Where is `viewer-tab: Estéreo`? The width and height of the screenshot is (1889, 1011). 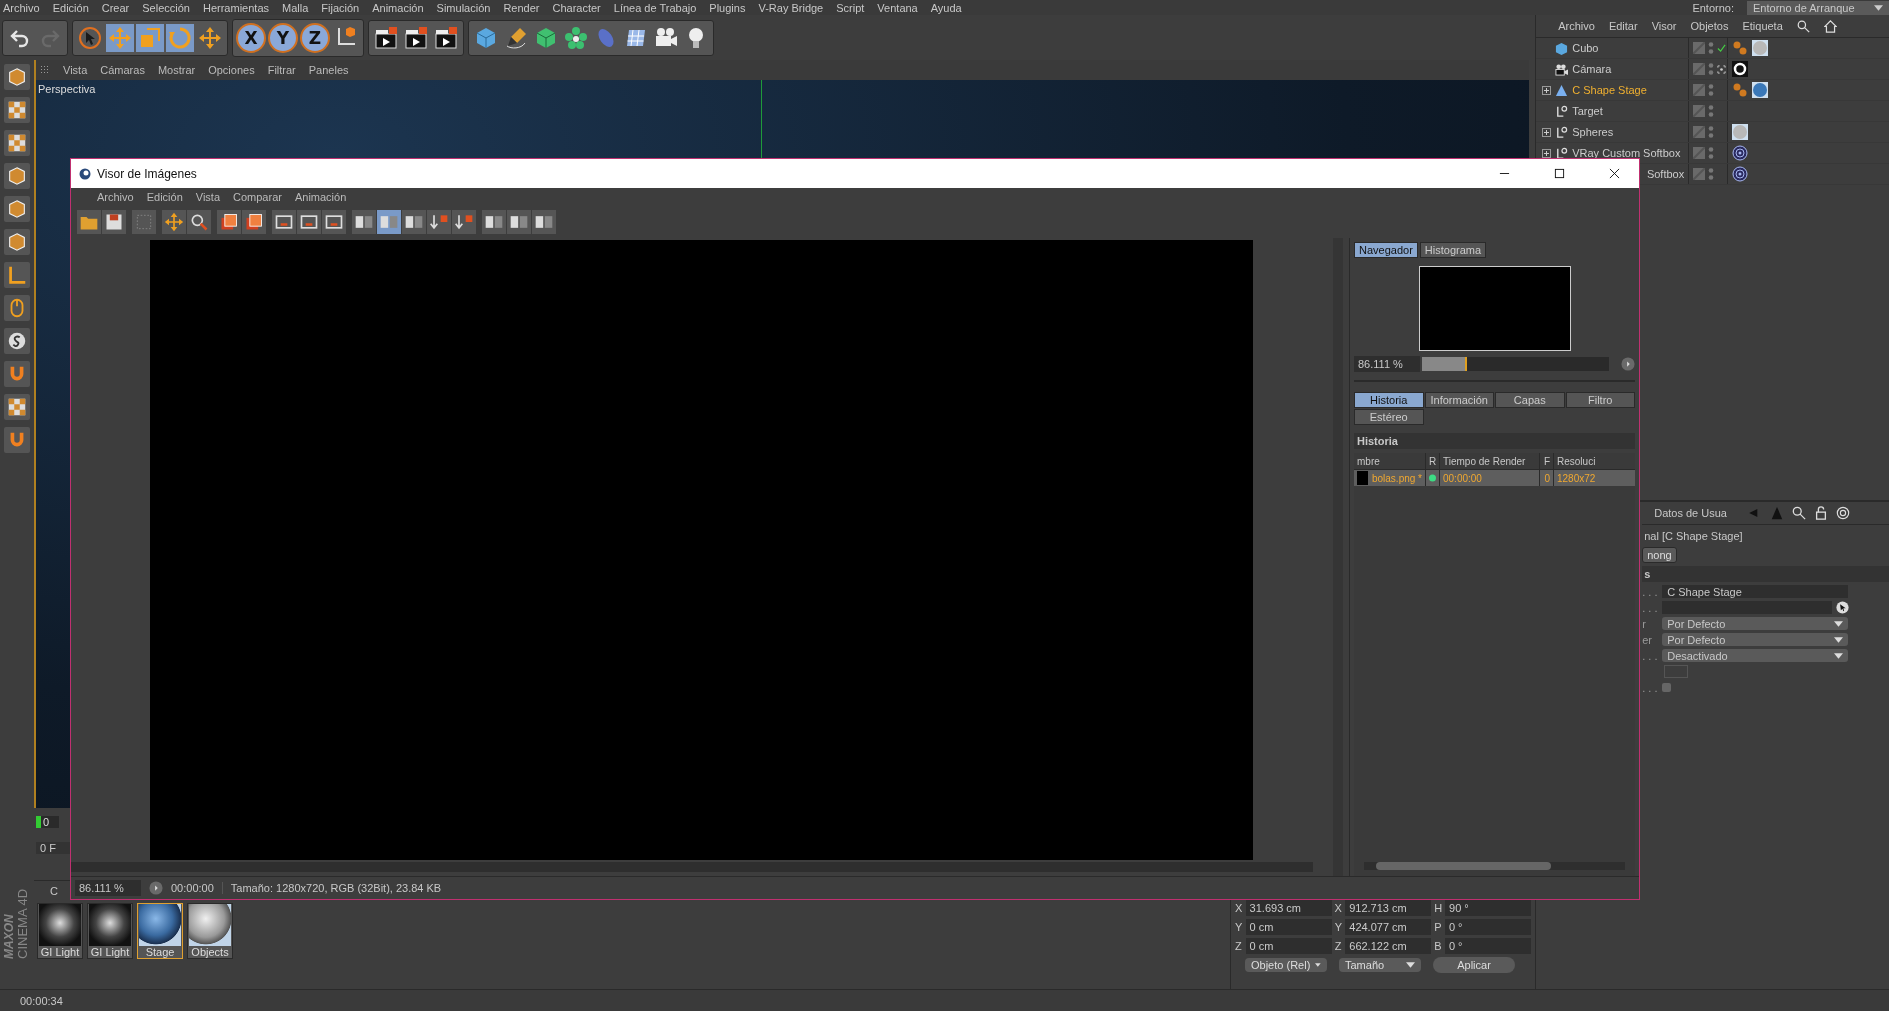
viewer-tab: Estéreo is located at coordinates (1389, 417).